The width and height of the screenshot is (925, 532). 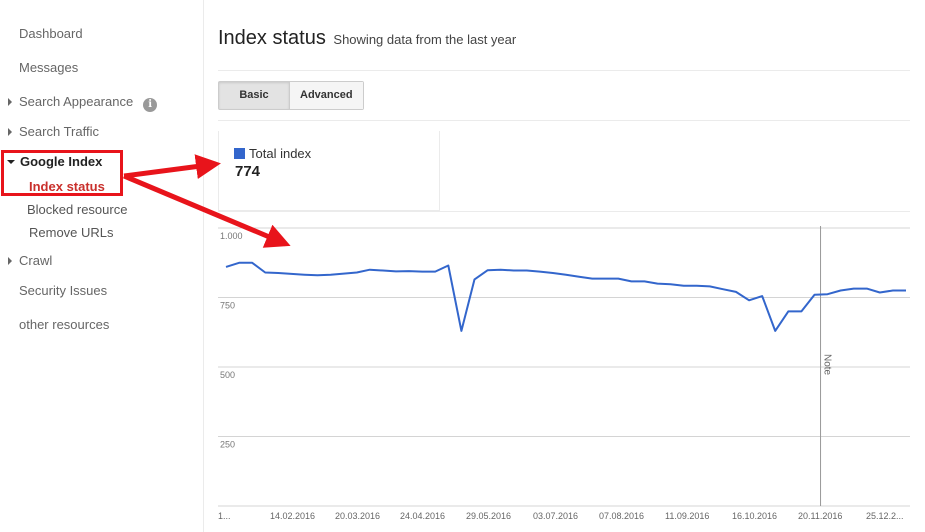 I want to click on x-tick-label: 03.07.2016, so click(x=555, y=516).